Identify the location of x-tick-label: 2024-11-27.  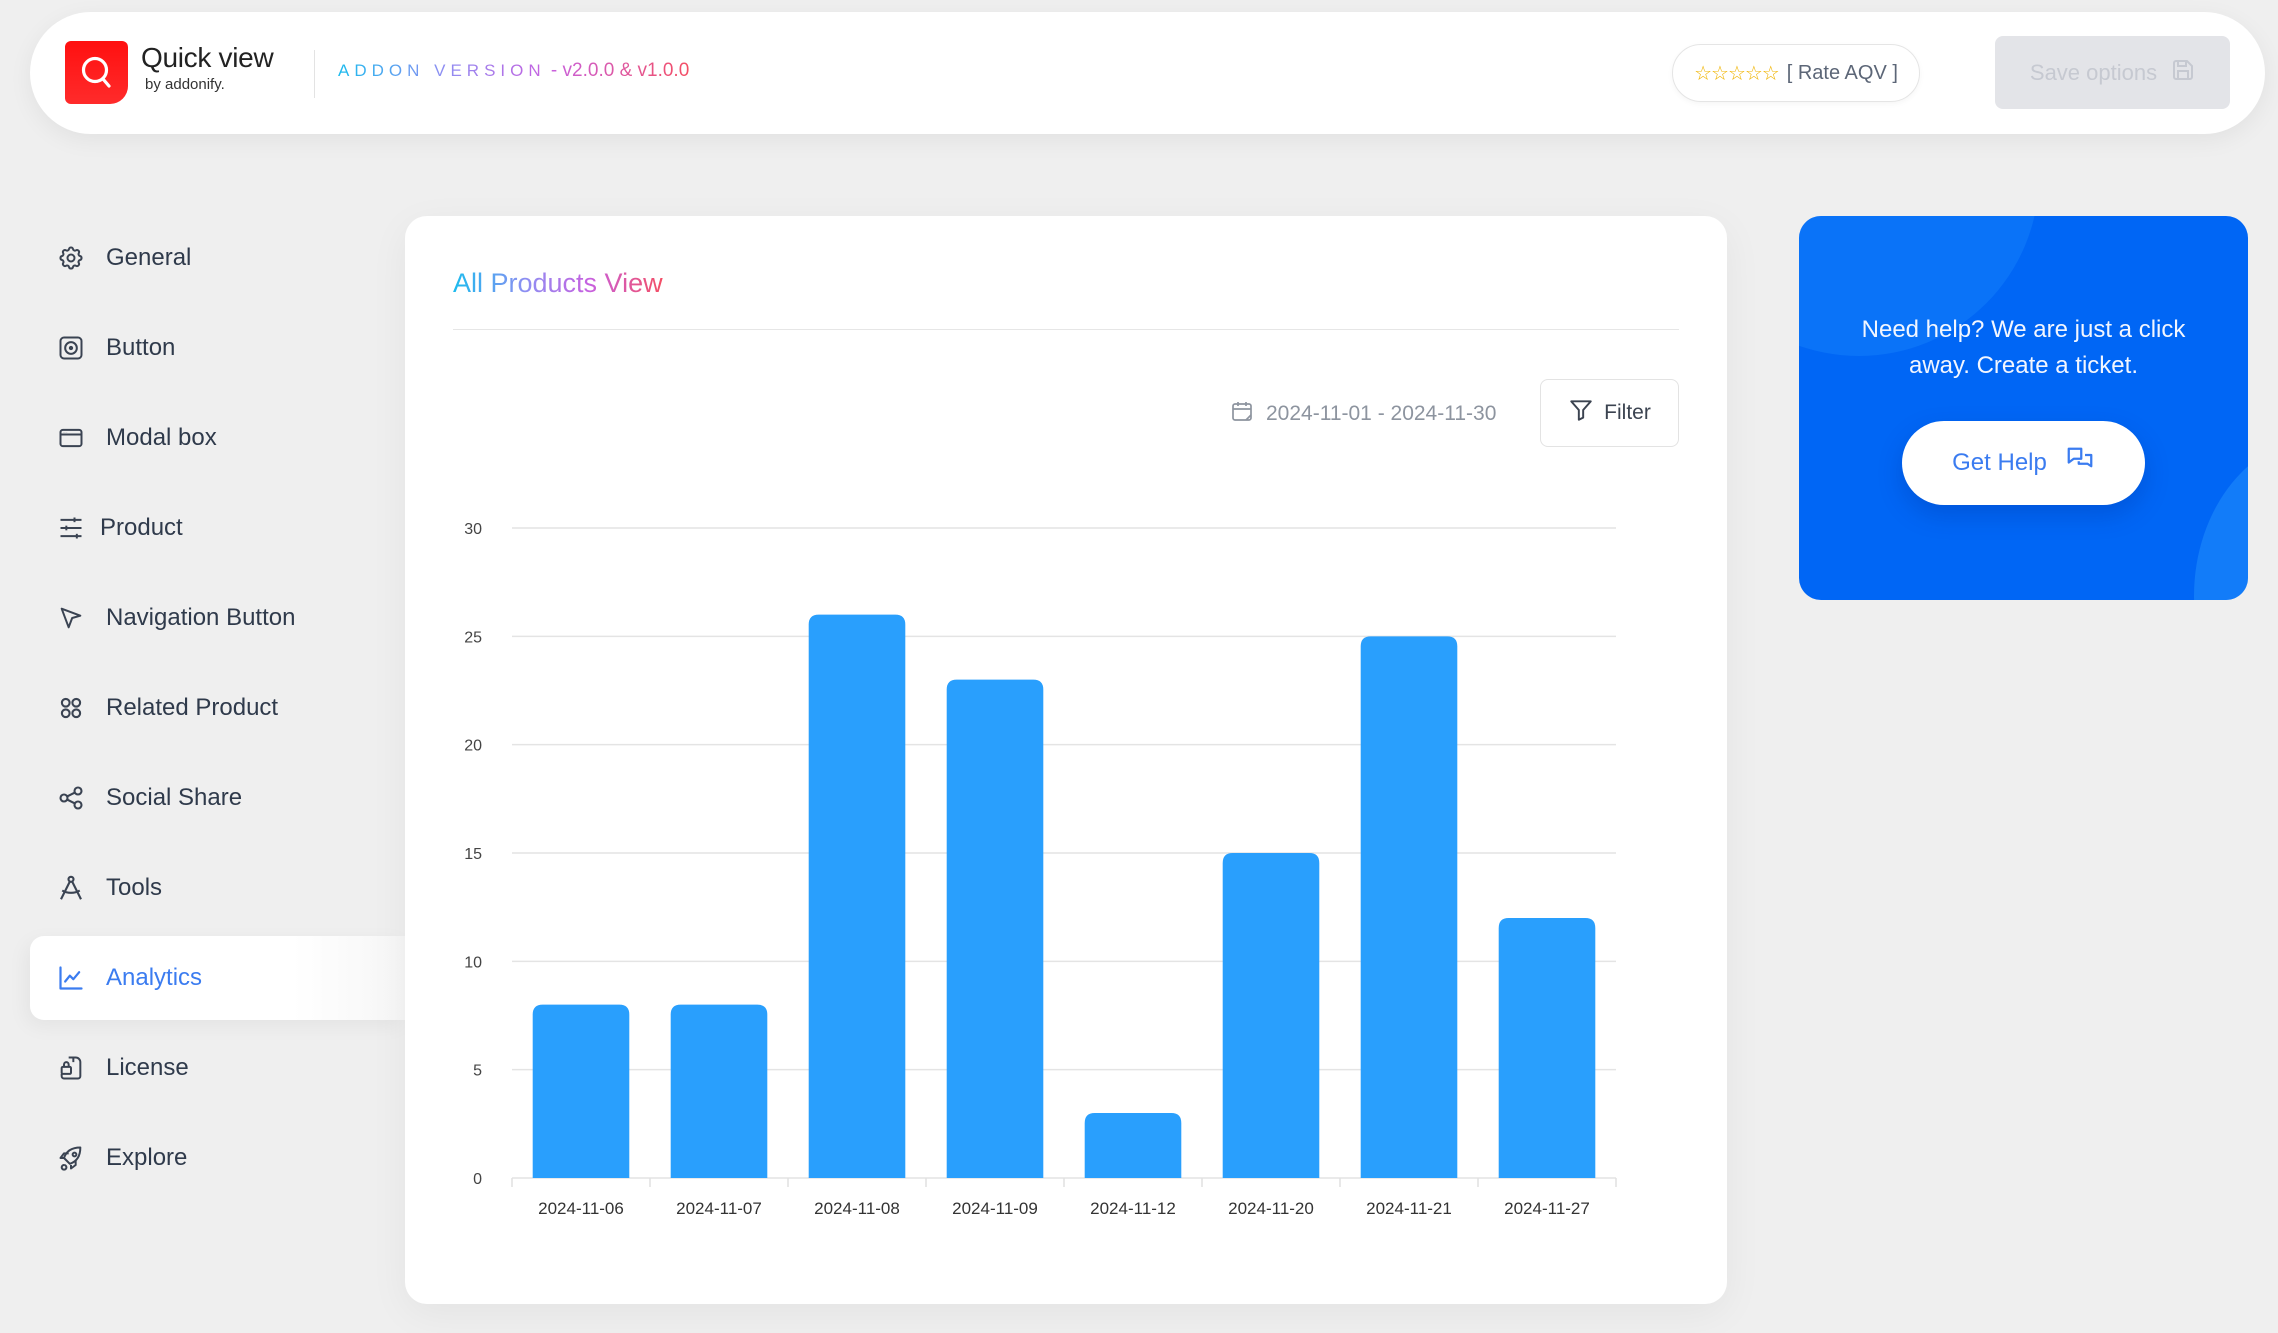
(1547, 1208).